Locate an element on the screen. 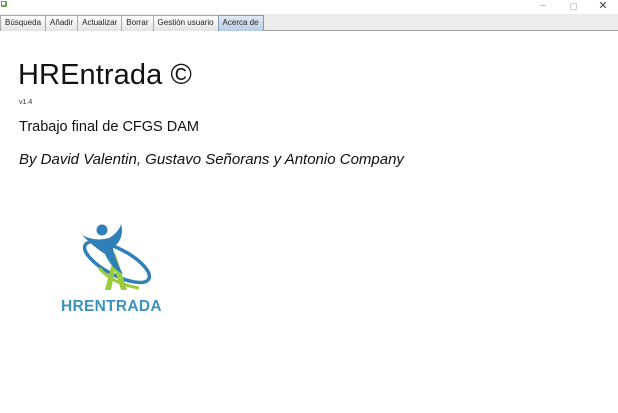 This screenshot has height=413, width=618. project-subtitle: Trabajo final de CFGS DAM is located at coordinates (109, 127).